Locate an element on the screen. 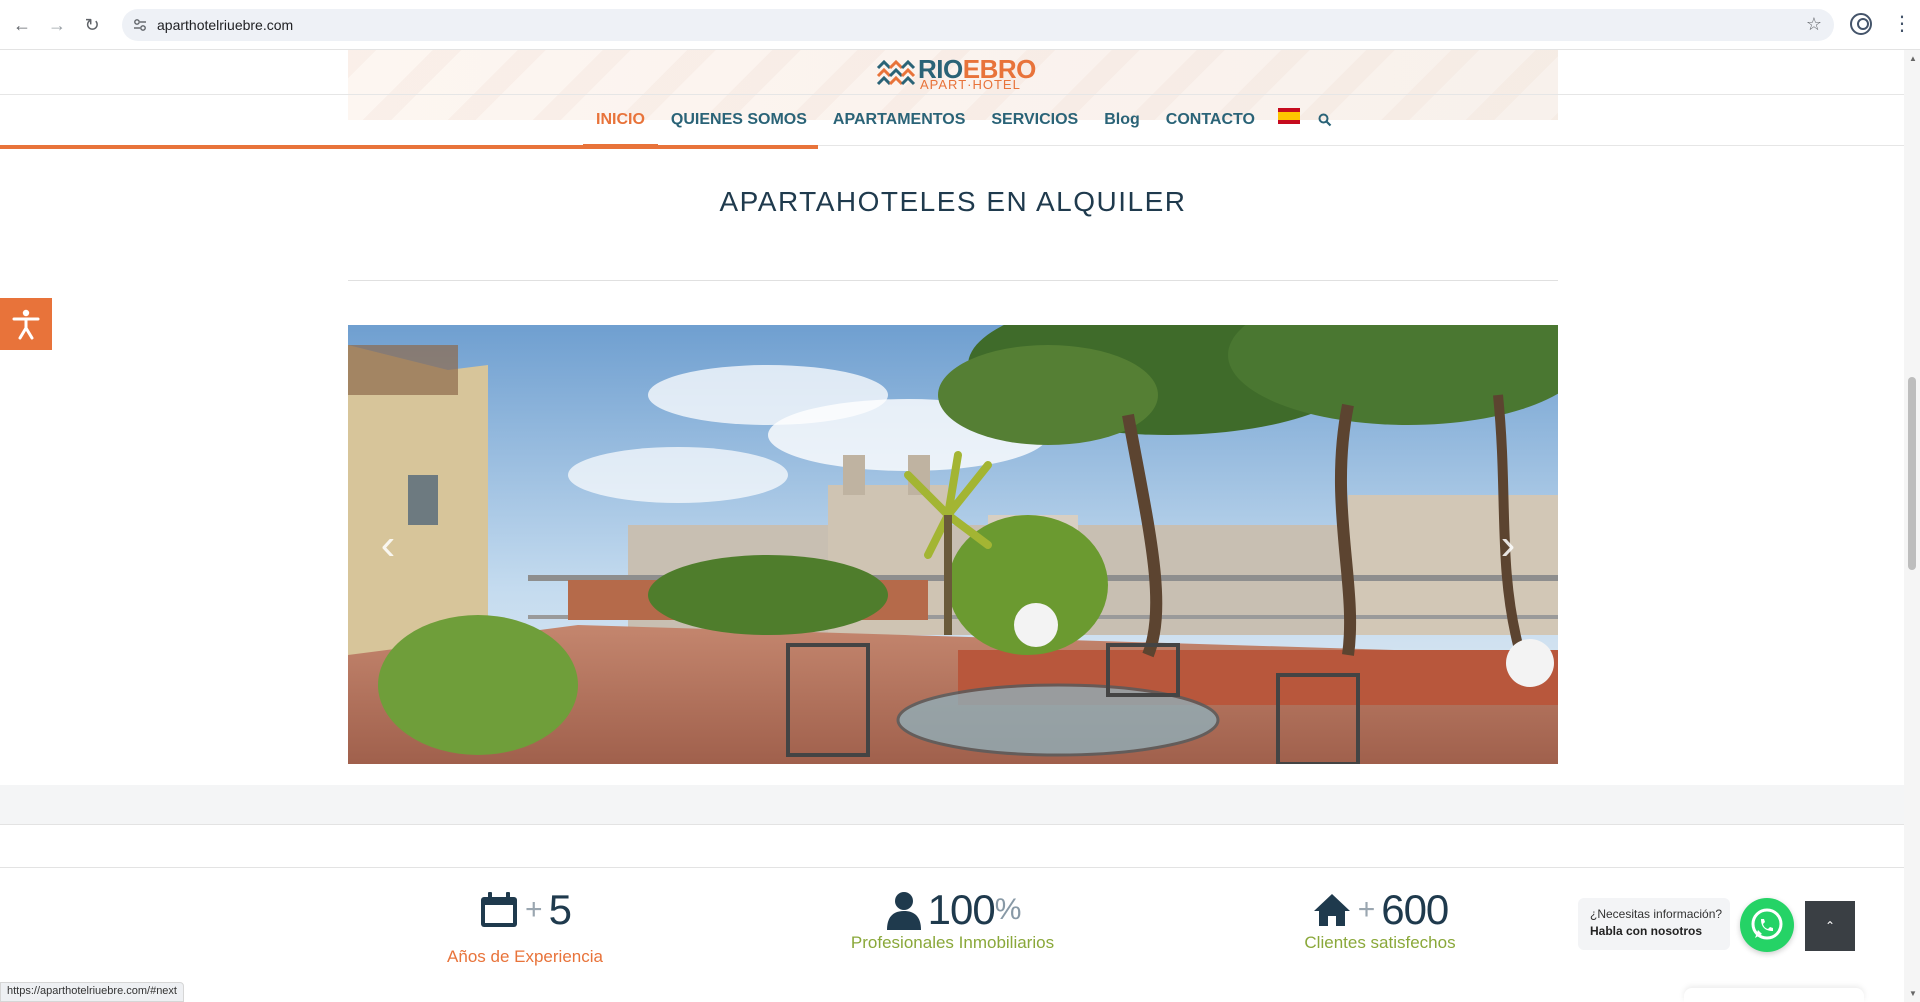 The height and width of the screenshot is (1002, 1920). accessibility-button is located at coordinates (26, 324).